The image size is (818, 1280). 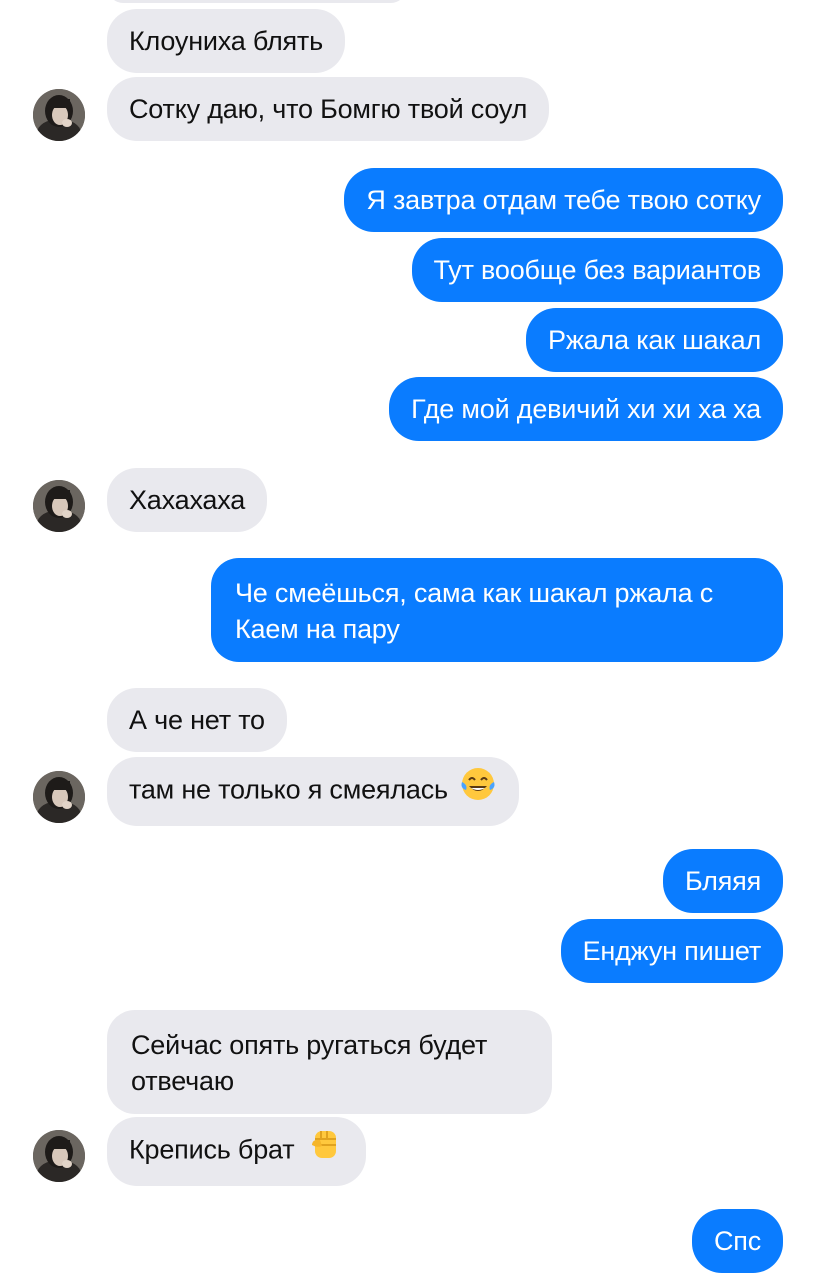 I want to click on message-incoming: А че нет то, so click(x=197, y=720).